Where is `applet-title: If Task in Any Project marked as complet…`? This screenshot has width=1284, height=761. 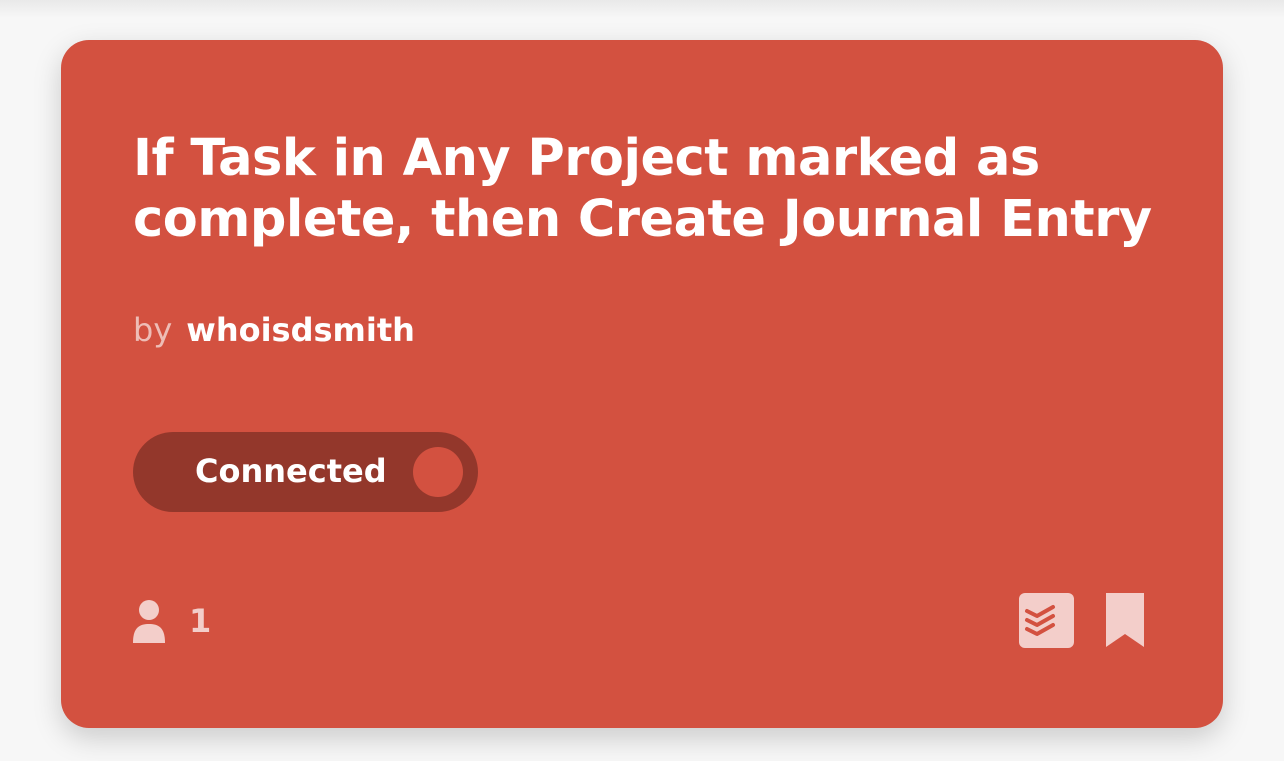 applet-title: If Task in Any Project marked as complet… is located at coordinates (653, 189).